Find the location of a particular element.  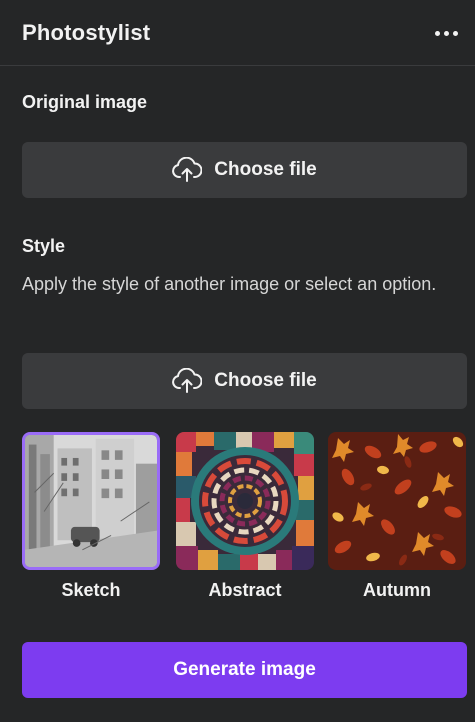

style-option-autumn is located at coordinates (397, 501).